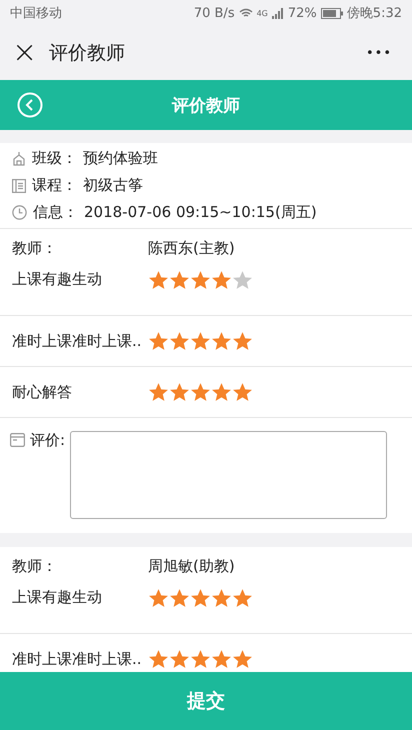  What do you see at coordinates (19, 185) in the screenshot?
I see `list-icon` at bounding box center [19, 185].